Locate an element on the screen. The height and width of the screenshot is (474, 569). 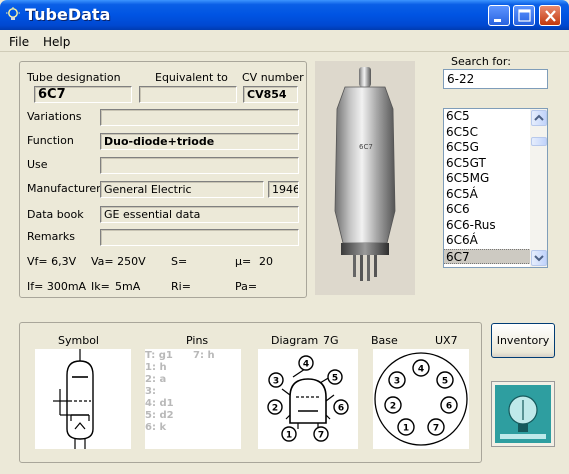
app-logo is located at coordinates (523, 414).